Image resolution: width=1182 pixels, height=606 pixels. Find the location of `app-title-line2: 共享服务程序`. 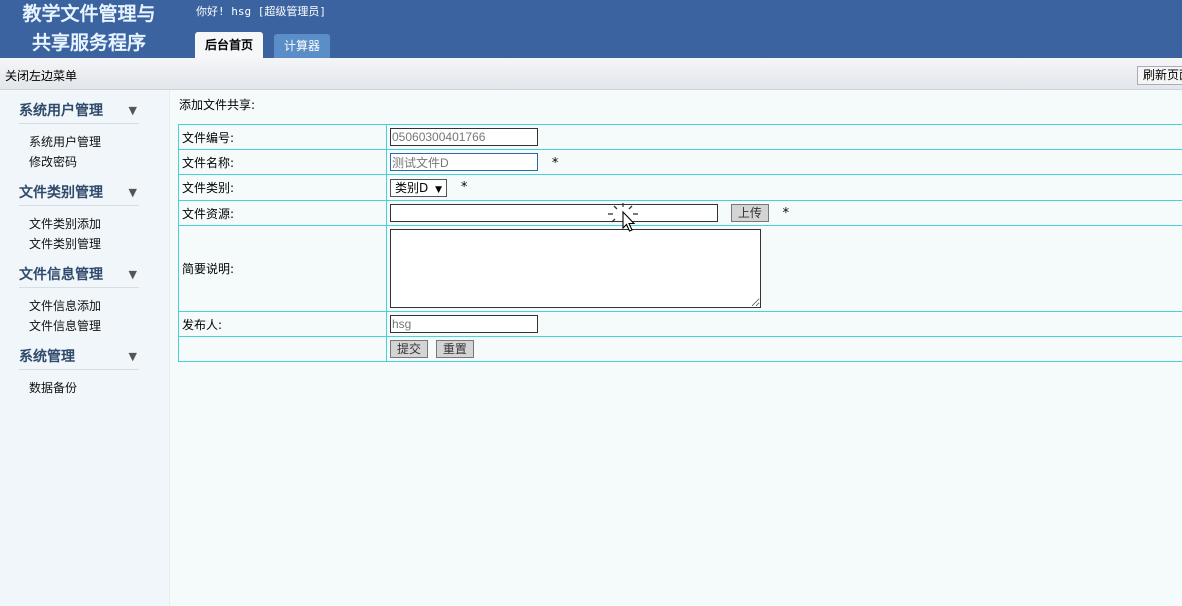

app-title-line2: 共享服务程序 is located at coordinates (88, 43).